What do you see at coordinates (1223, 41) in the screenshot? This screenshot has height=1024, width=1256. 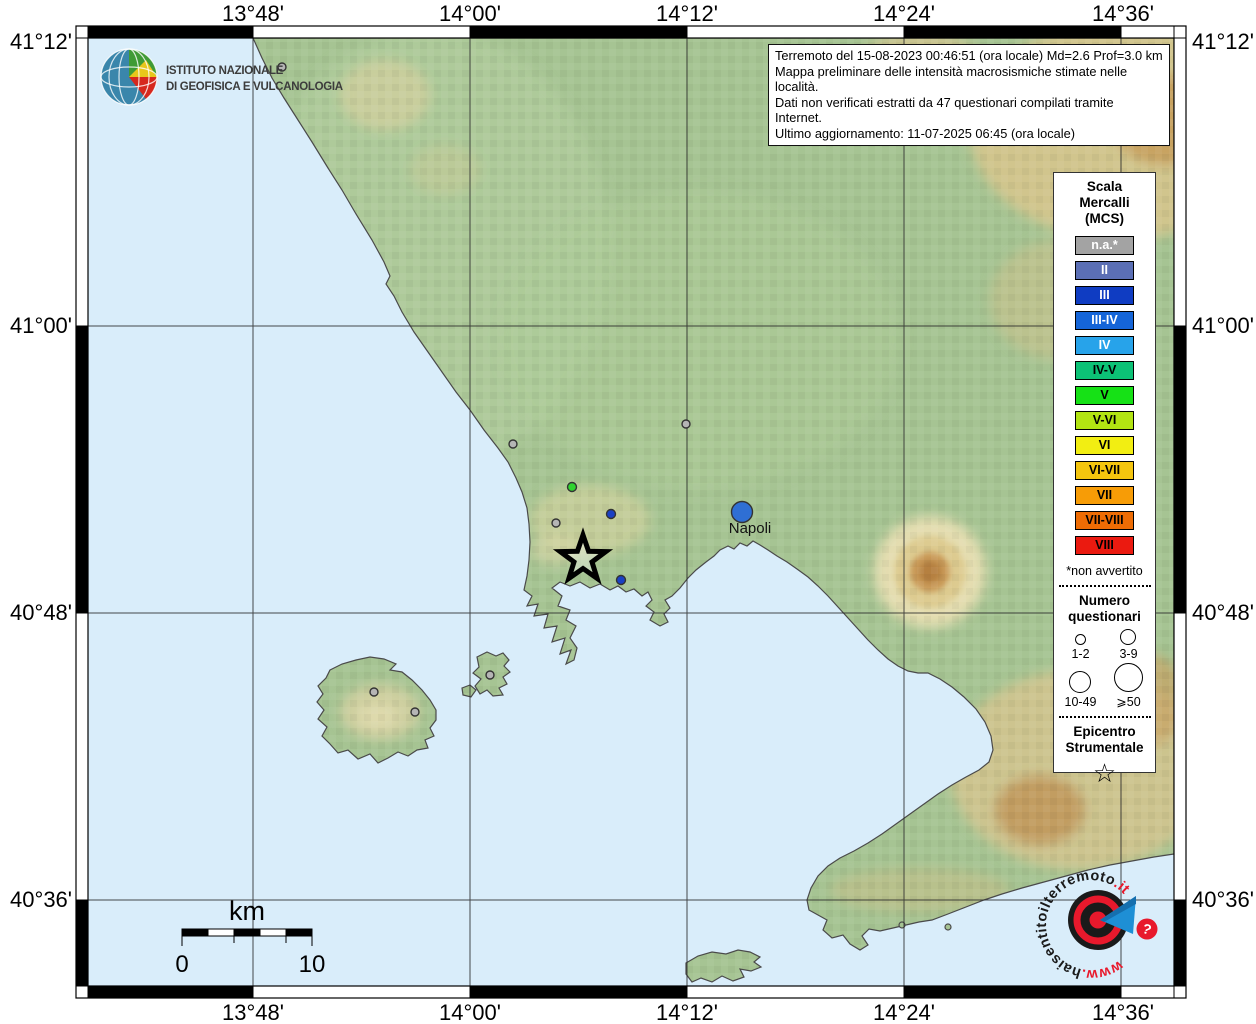 I see `axis-tick-right: 41°12'` at bounding box center [1223, 41].